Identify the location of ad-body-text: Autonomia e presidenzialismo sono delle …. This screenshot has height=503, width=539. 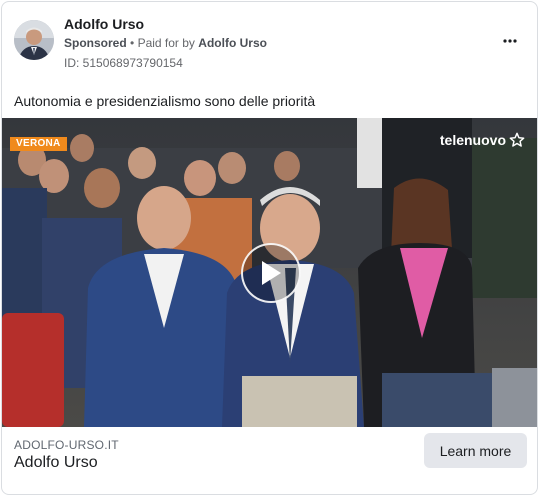
(165, 101).